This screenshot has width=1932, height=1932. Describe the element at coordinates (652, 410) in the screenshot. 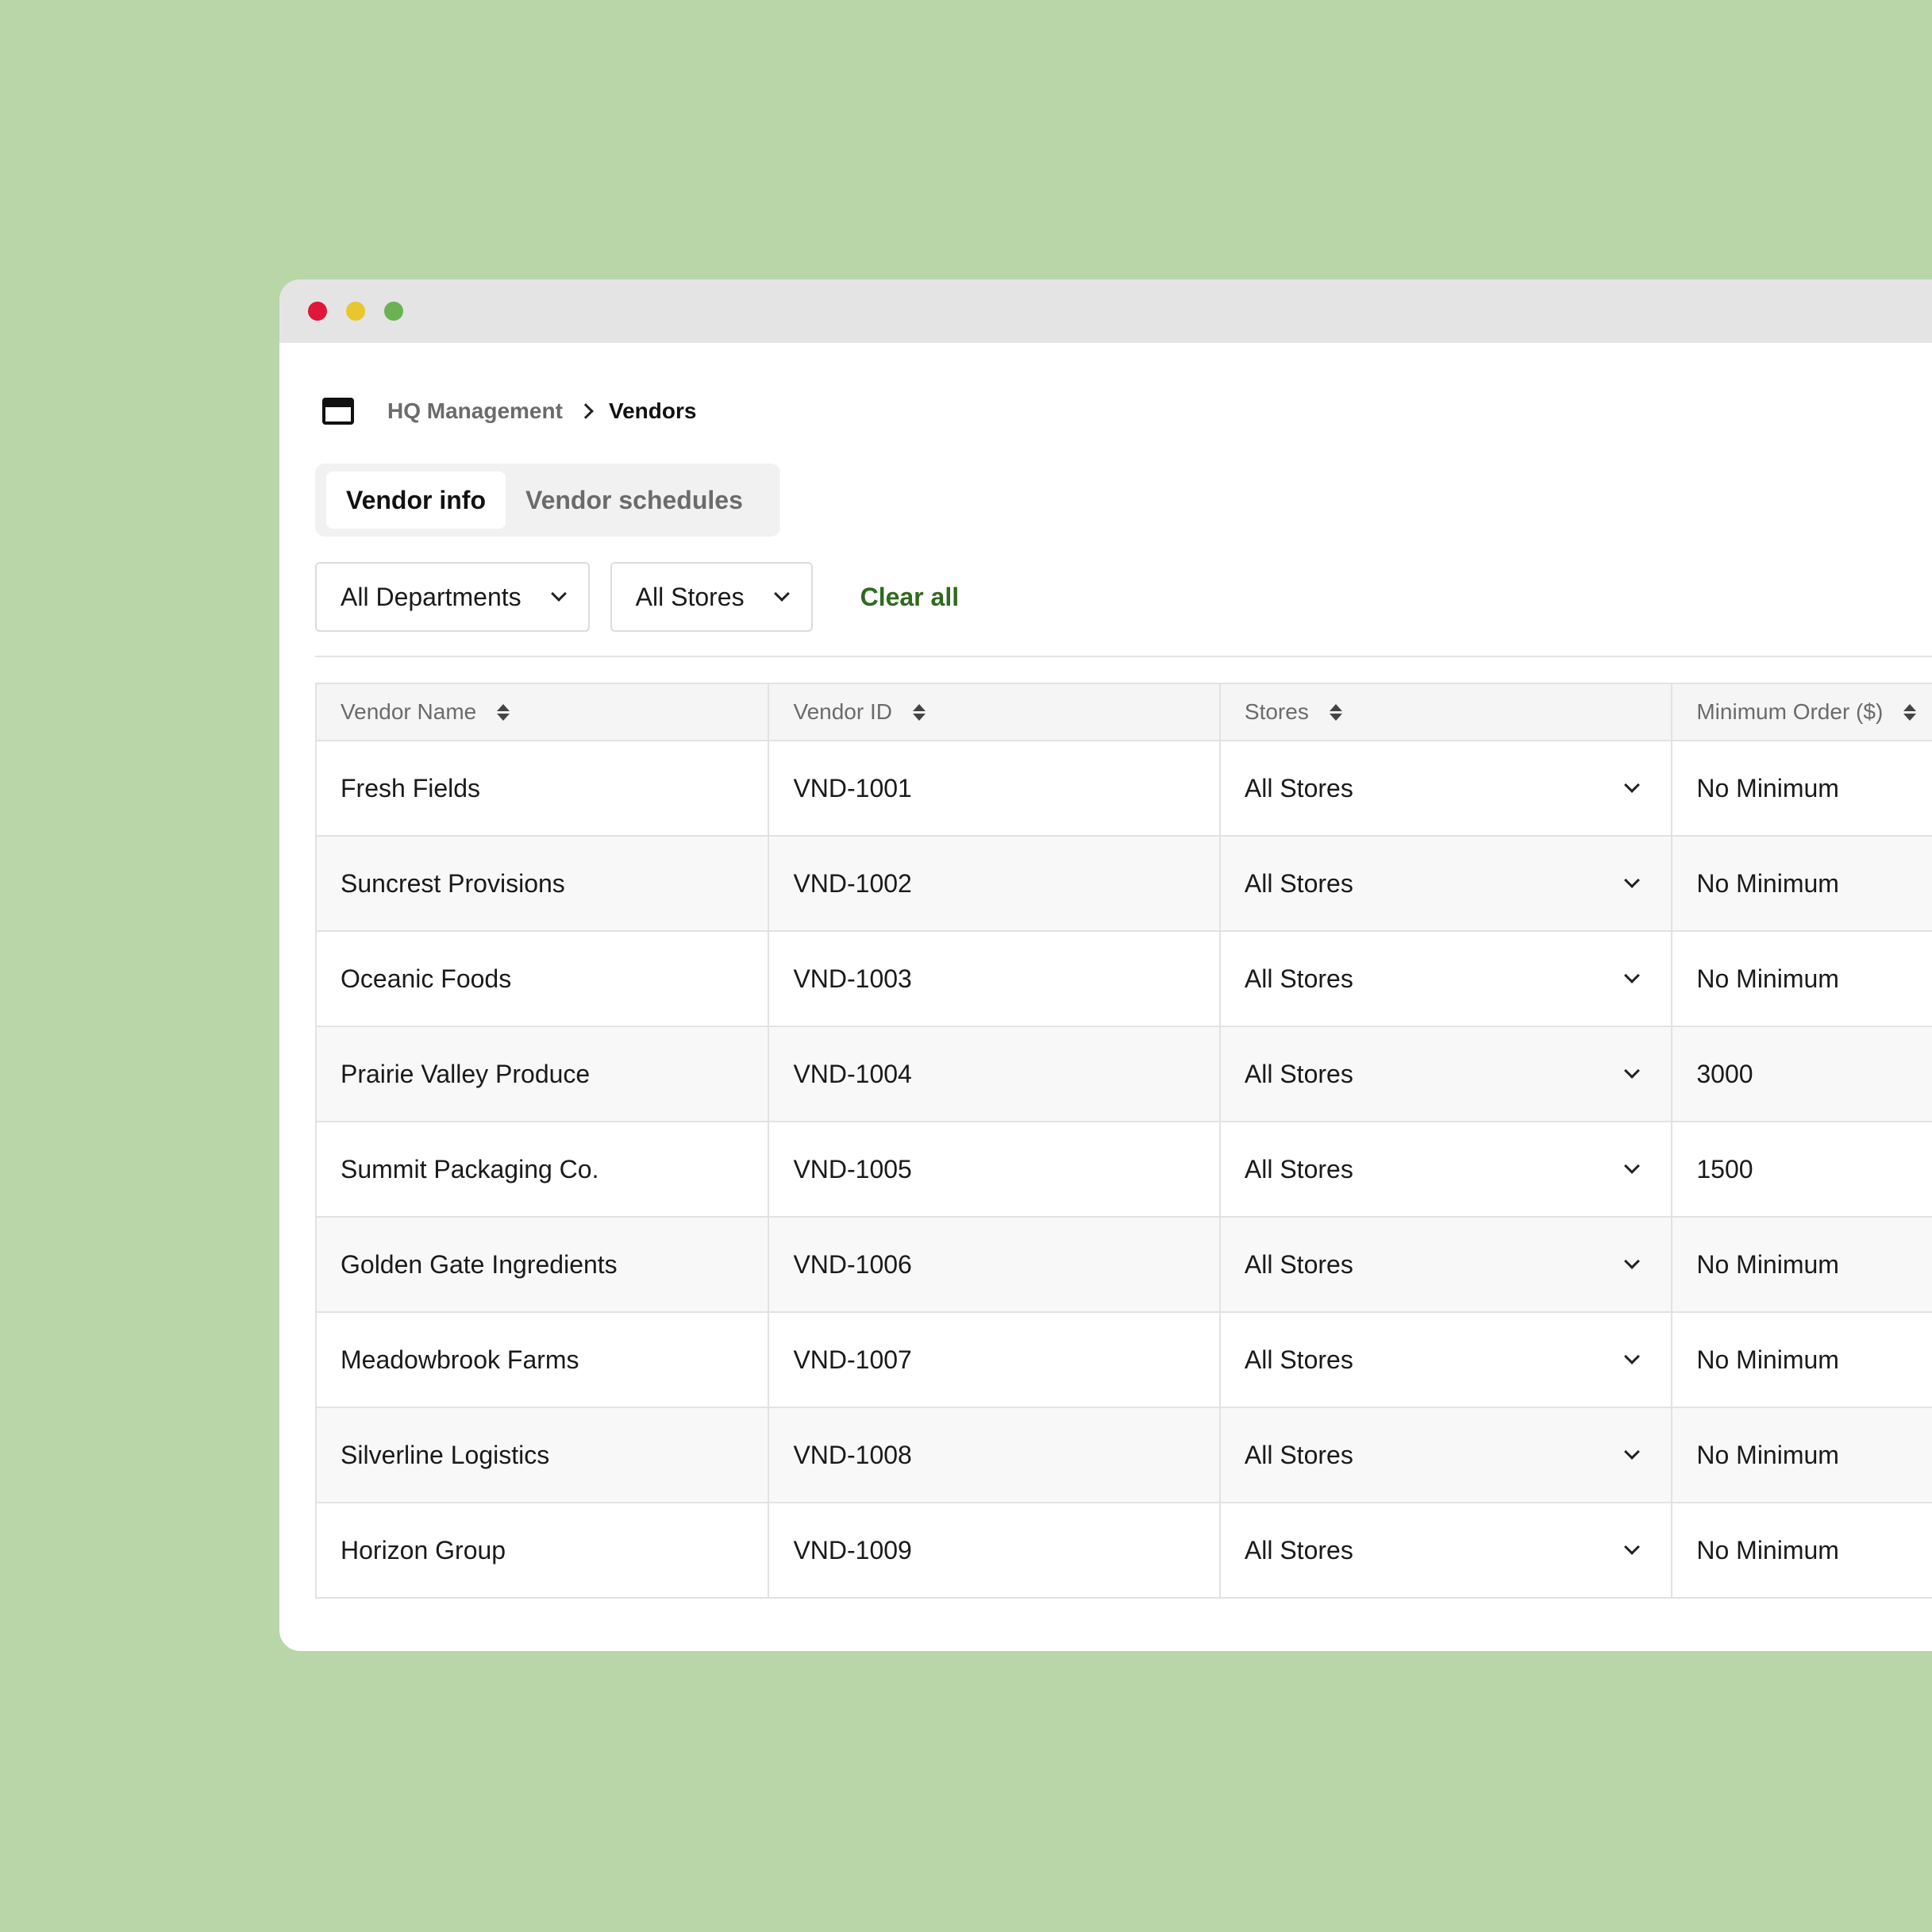

I see `breadcrumb-current: Vendors` at that location.